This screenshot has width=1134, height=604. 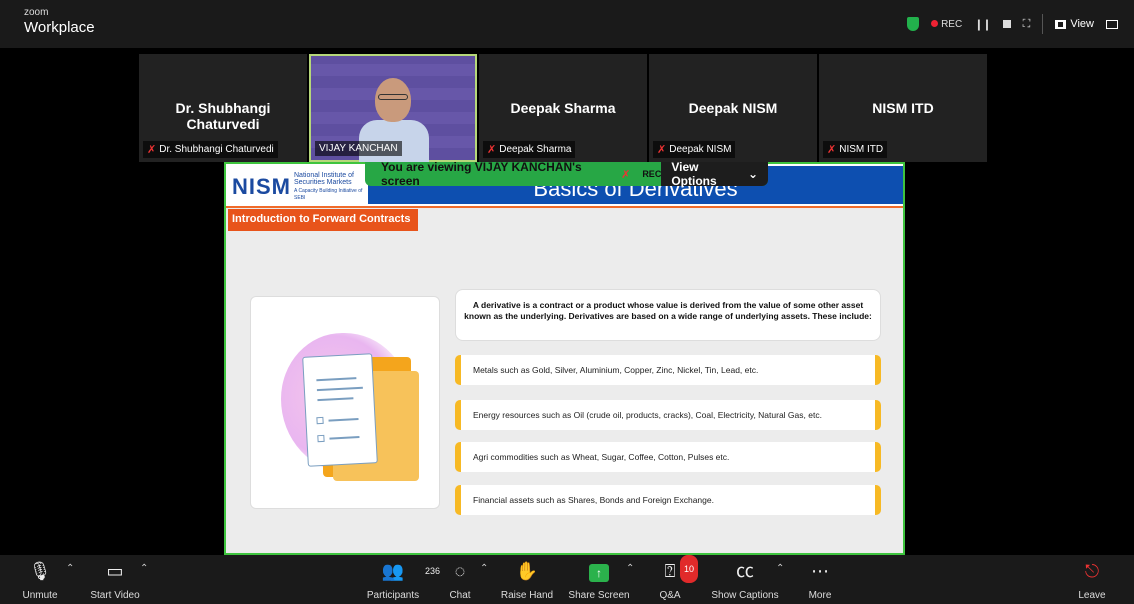 I want to click on participant-name-large: NISM ITD, so click(x=903, y=108).